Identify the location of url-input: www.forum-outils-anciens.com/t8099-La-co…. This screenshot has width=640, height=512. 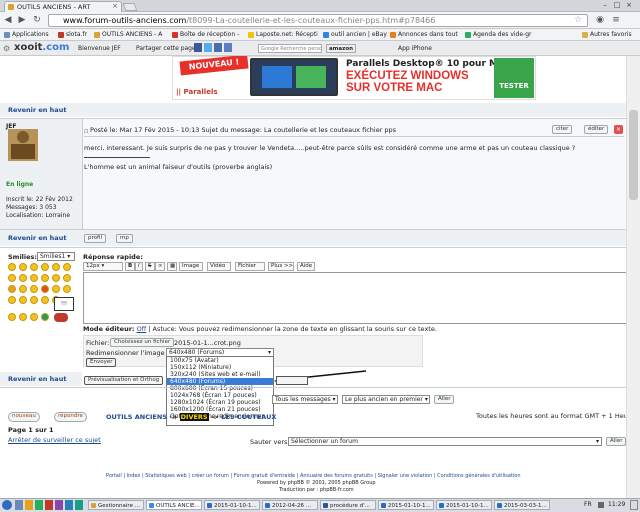
(318, 20).